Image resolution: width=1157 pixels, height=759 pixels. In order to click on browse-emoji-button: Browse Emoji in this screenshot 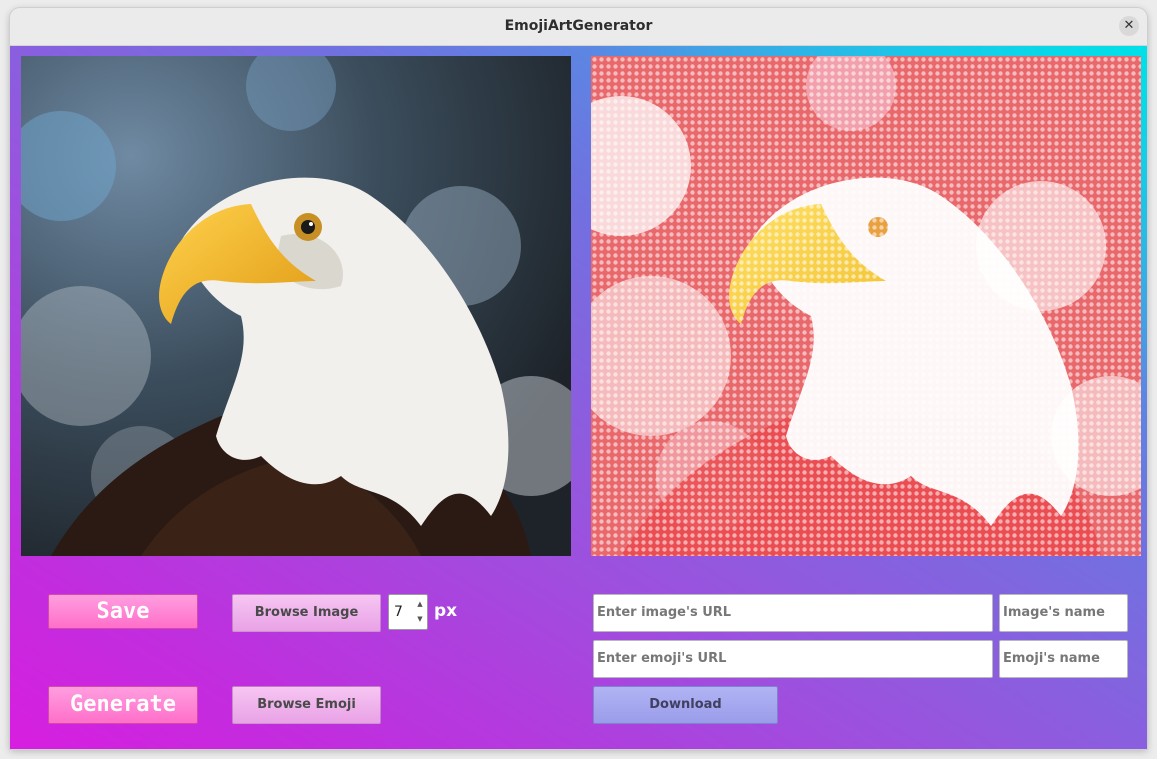, I will do `click(306, 705)`.